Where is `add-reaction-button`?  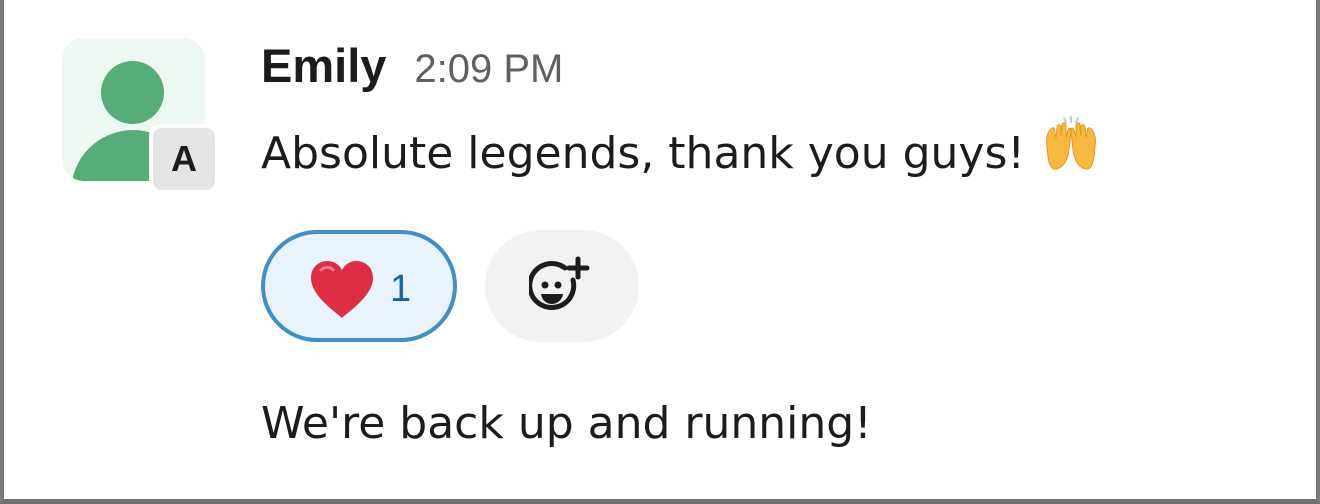 add-reaction-button is located at coordinates (562, 286).